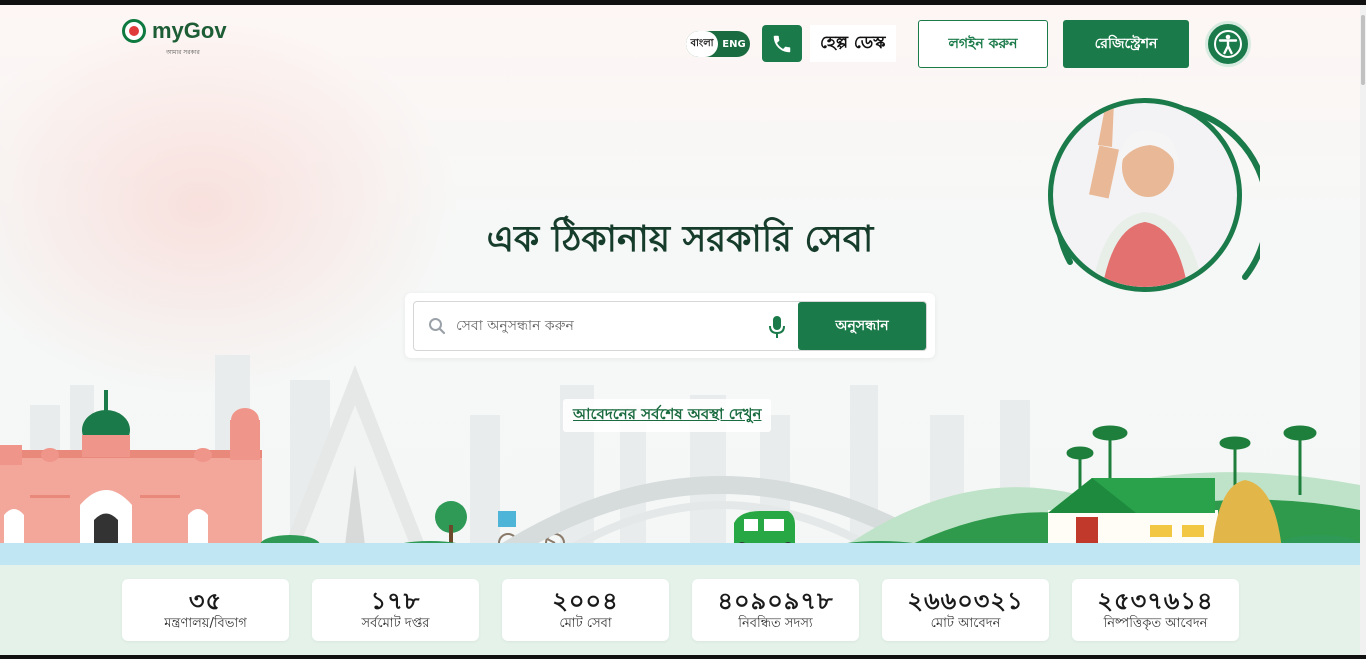  I want to click on stat-card-ministries: ৩৫ মন্ত্রণালয়/বিভাগ, so click(205, 610).